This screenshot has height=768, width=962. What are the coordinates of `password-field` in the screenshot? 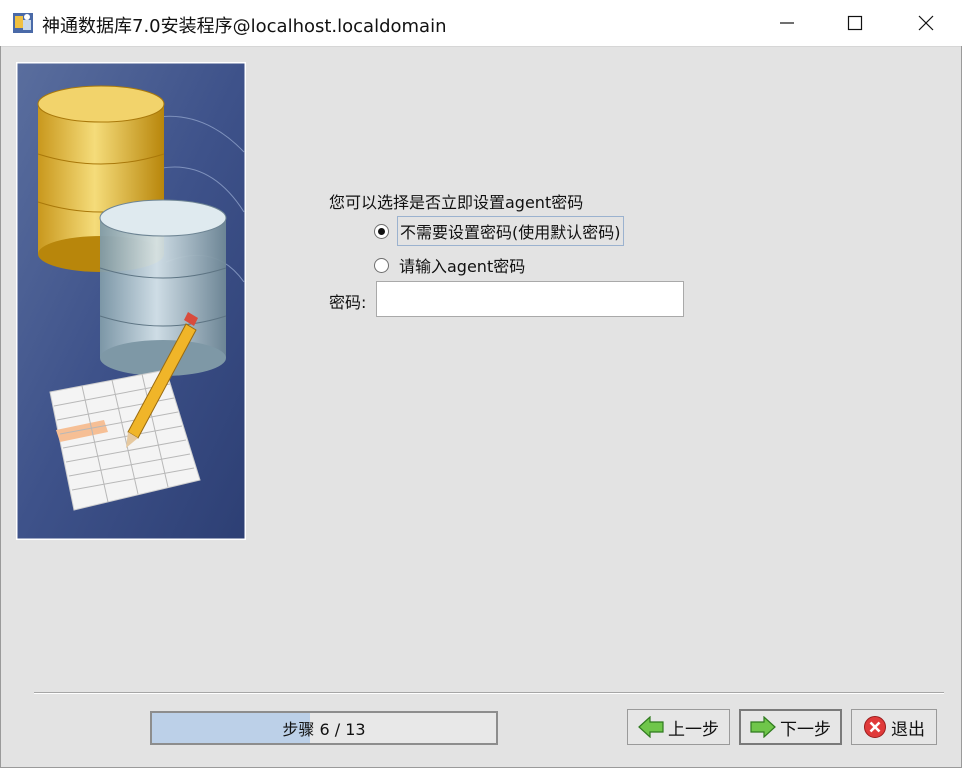 It's located at (530, 299).